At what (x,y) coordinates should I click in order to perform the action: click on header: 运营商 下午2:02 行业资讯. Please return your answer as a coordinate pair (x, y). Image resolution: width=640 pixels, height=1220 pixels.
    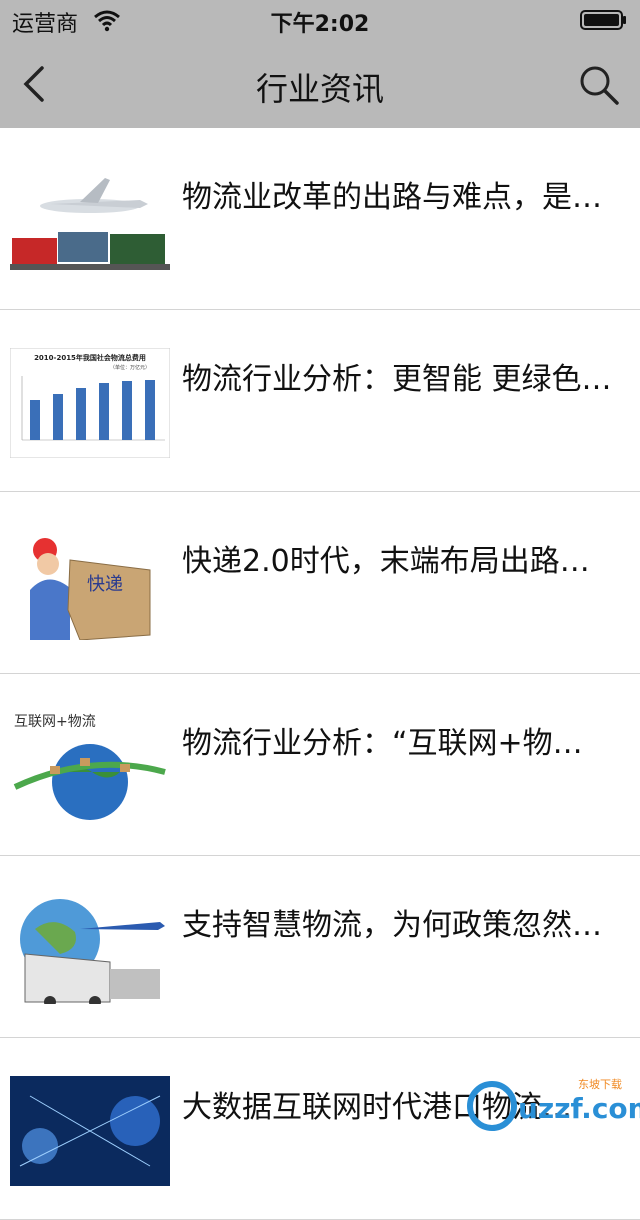
    Looking at the image, I should click on (320, 64).